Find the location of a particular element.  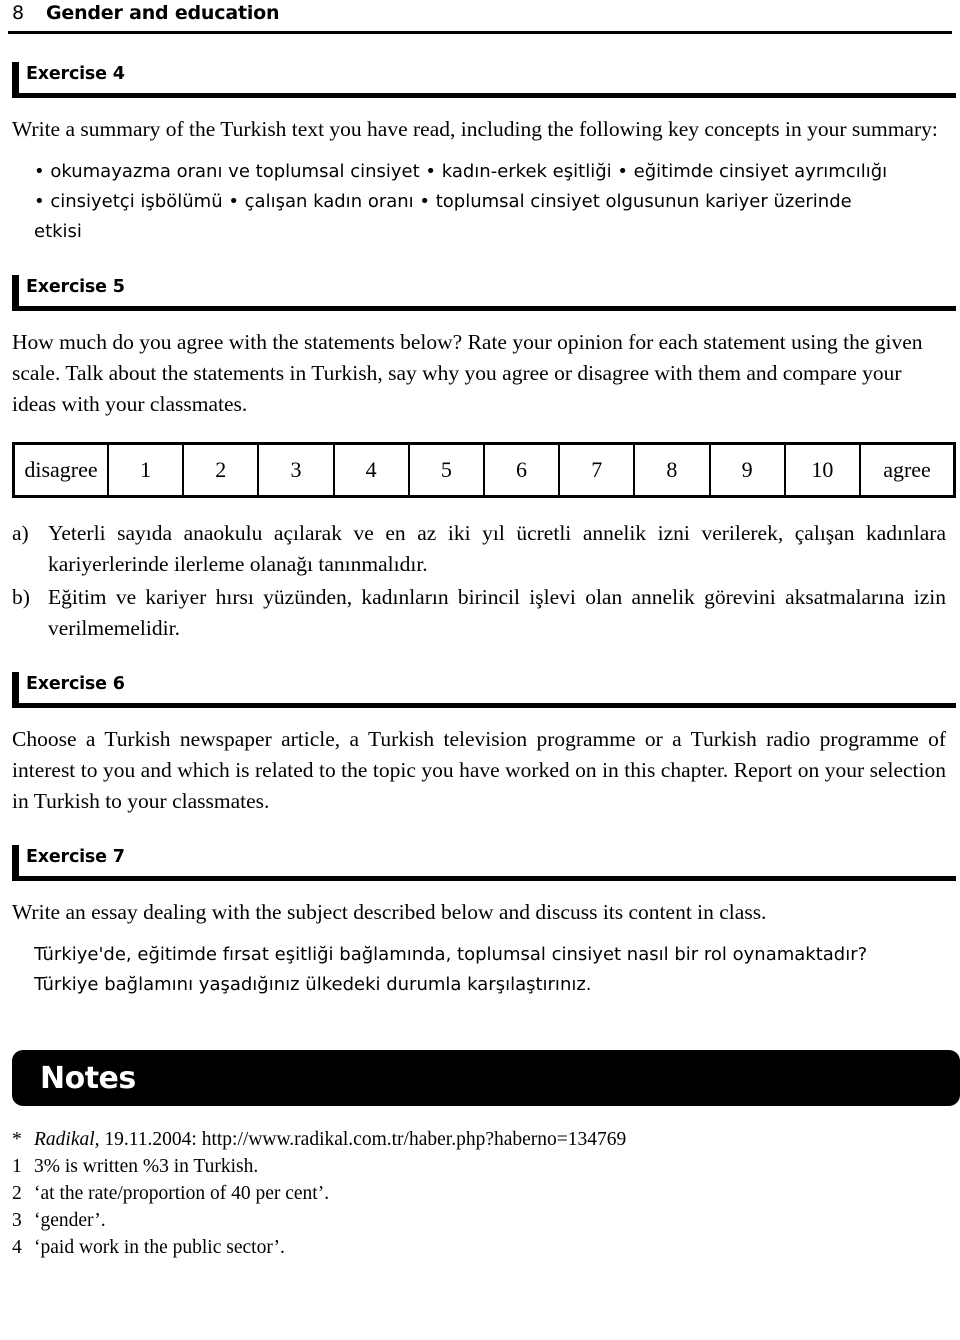

footnote-marker: 4 is located at coordinates (17, 1247).